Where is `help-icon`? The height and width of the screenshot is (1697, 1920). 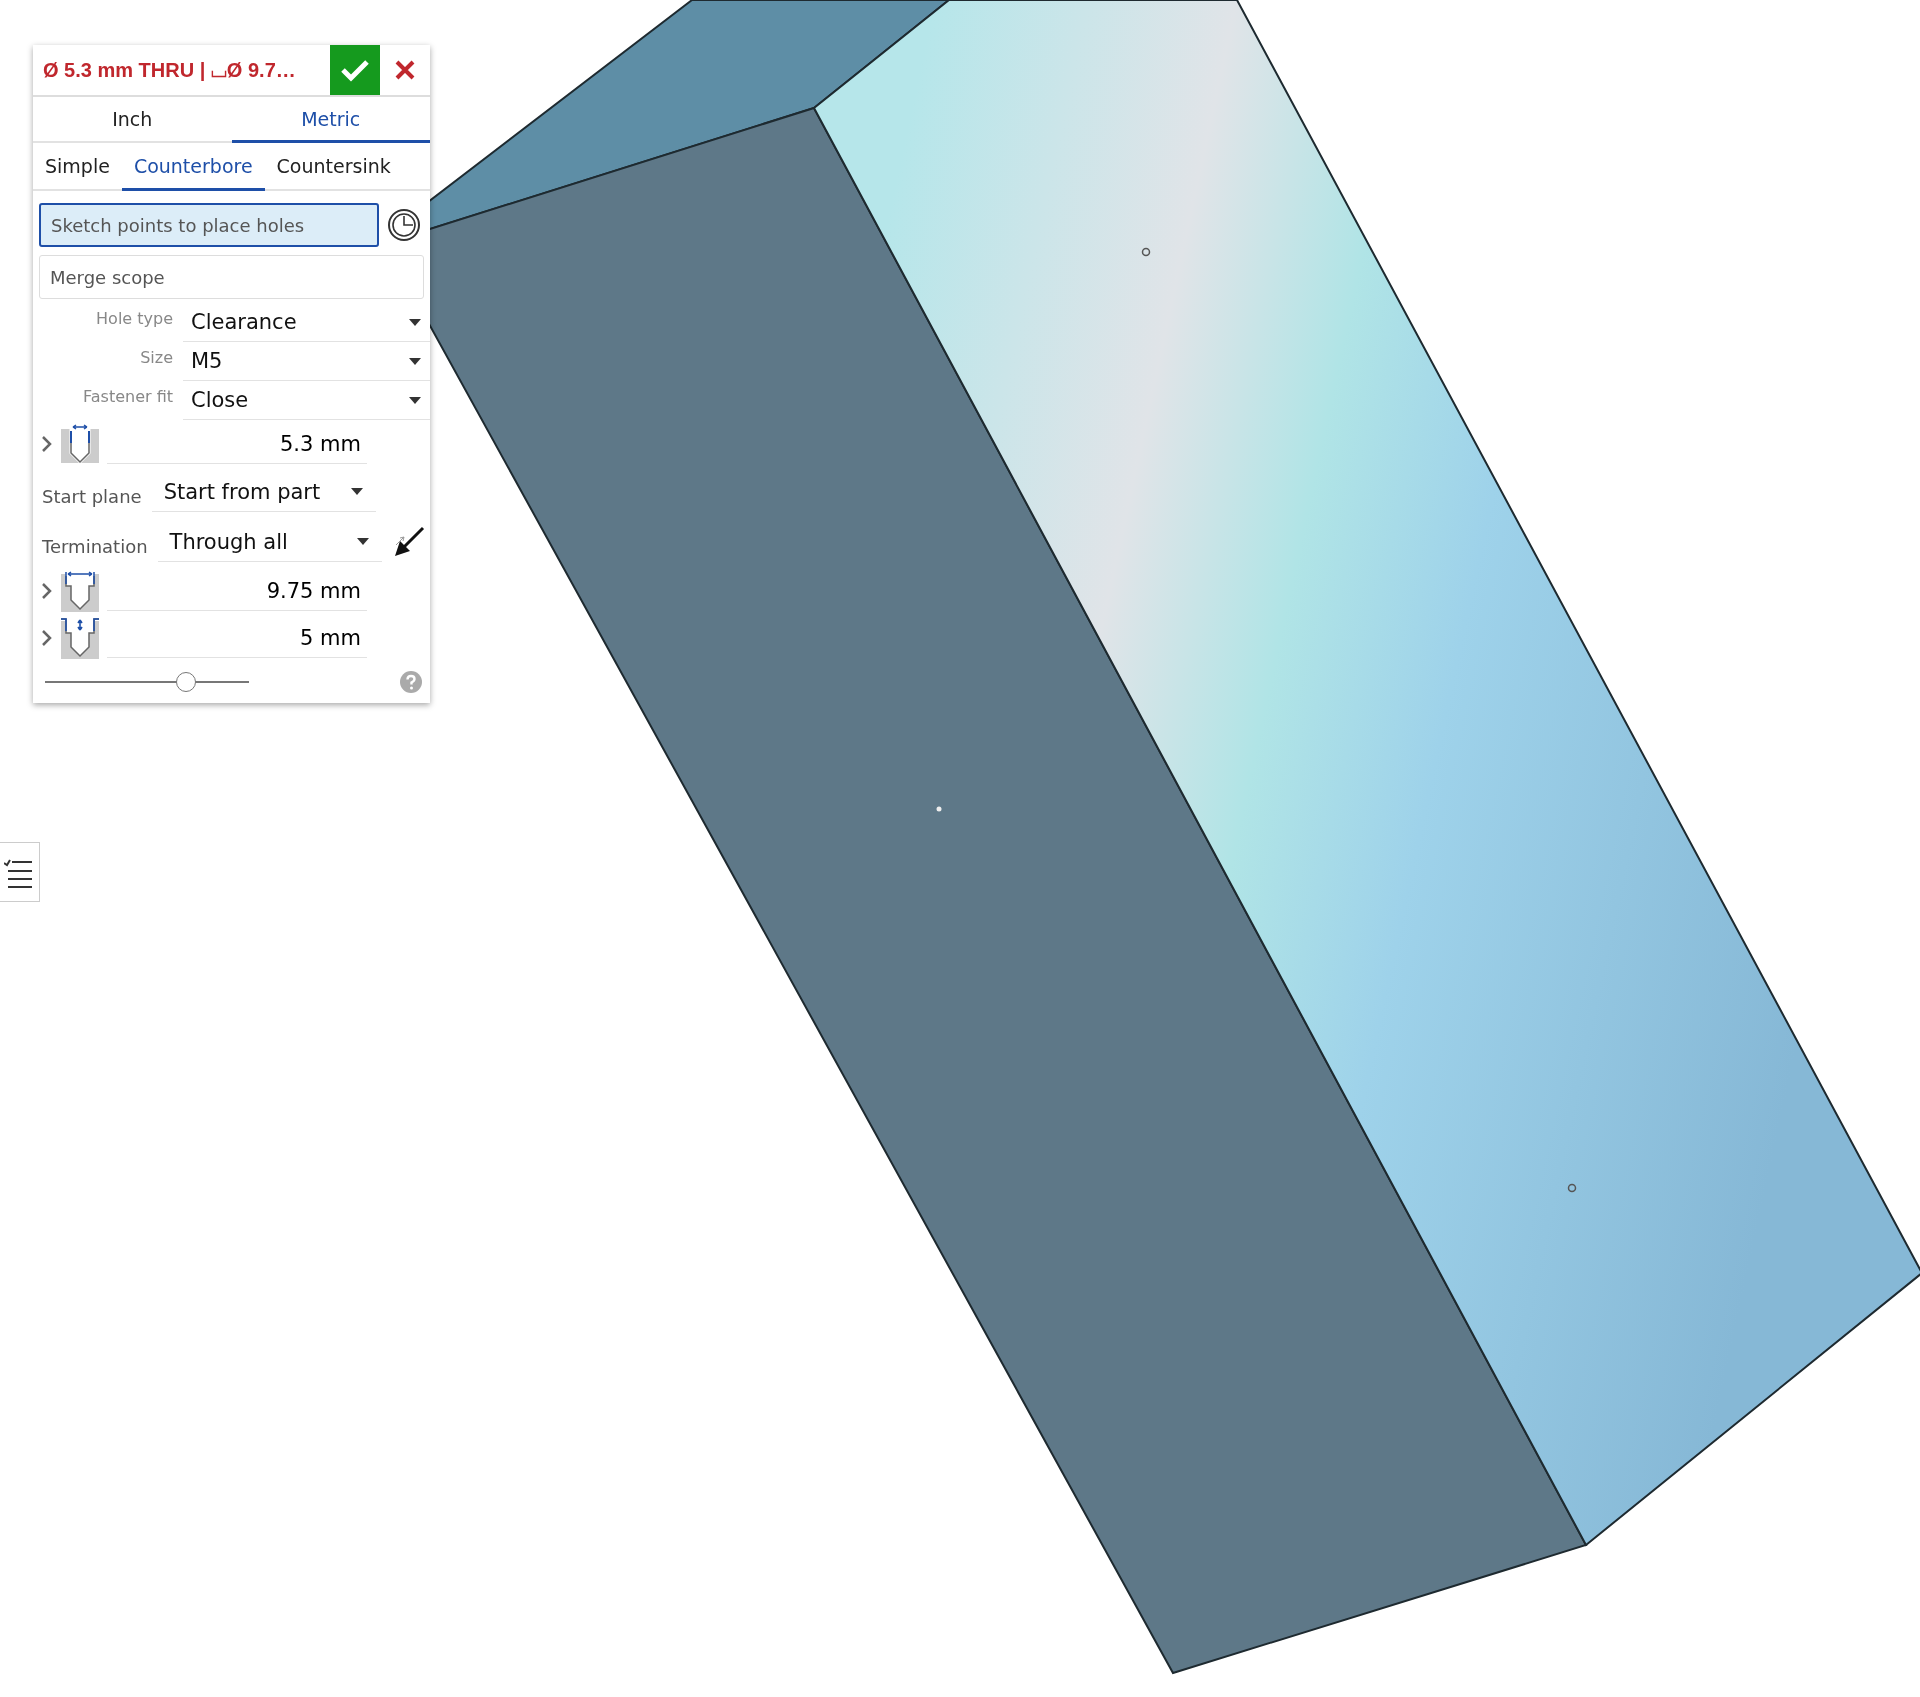 help-icon is located at coordinates (411, 682).